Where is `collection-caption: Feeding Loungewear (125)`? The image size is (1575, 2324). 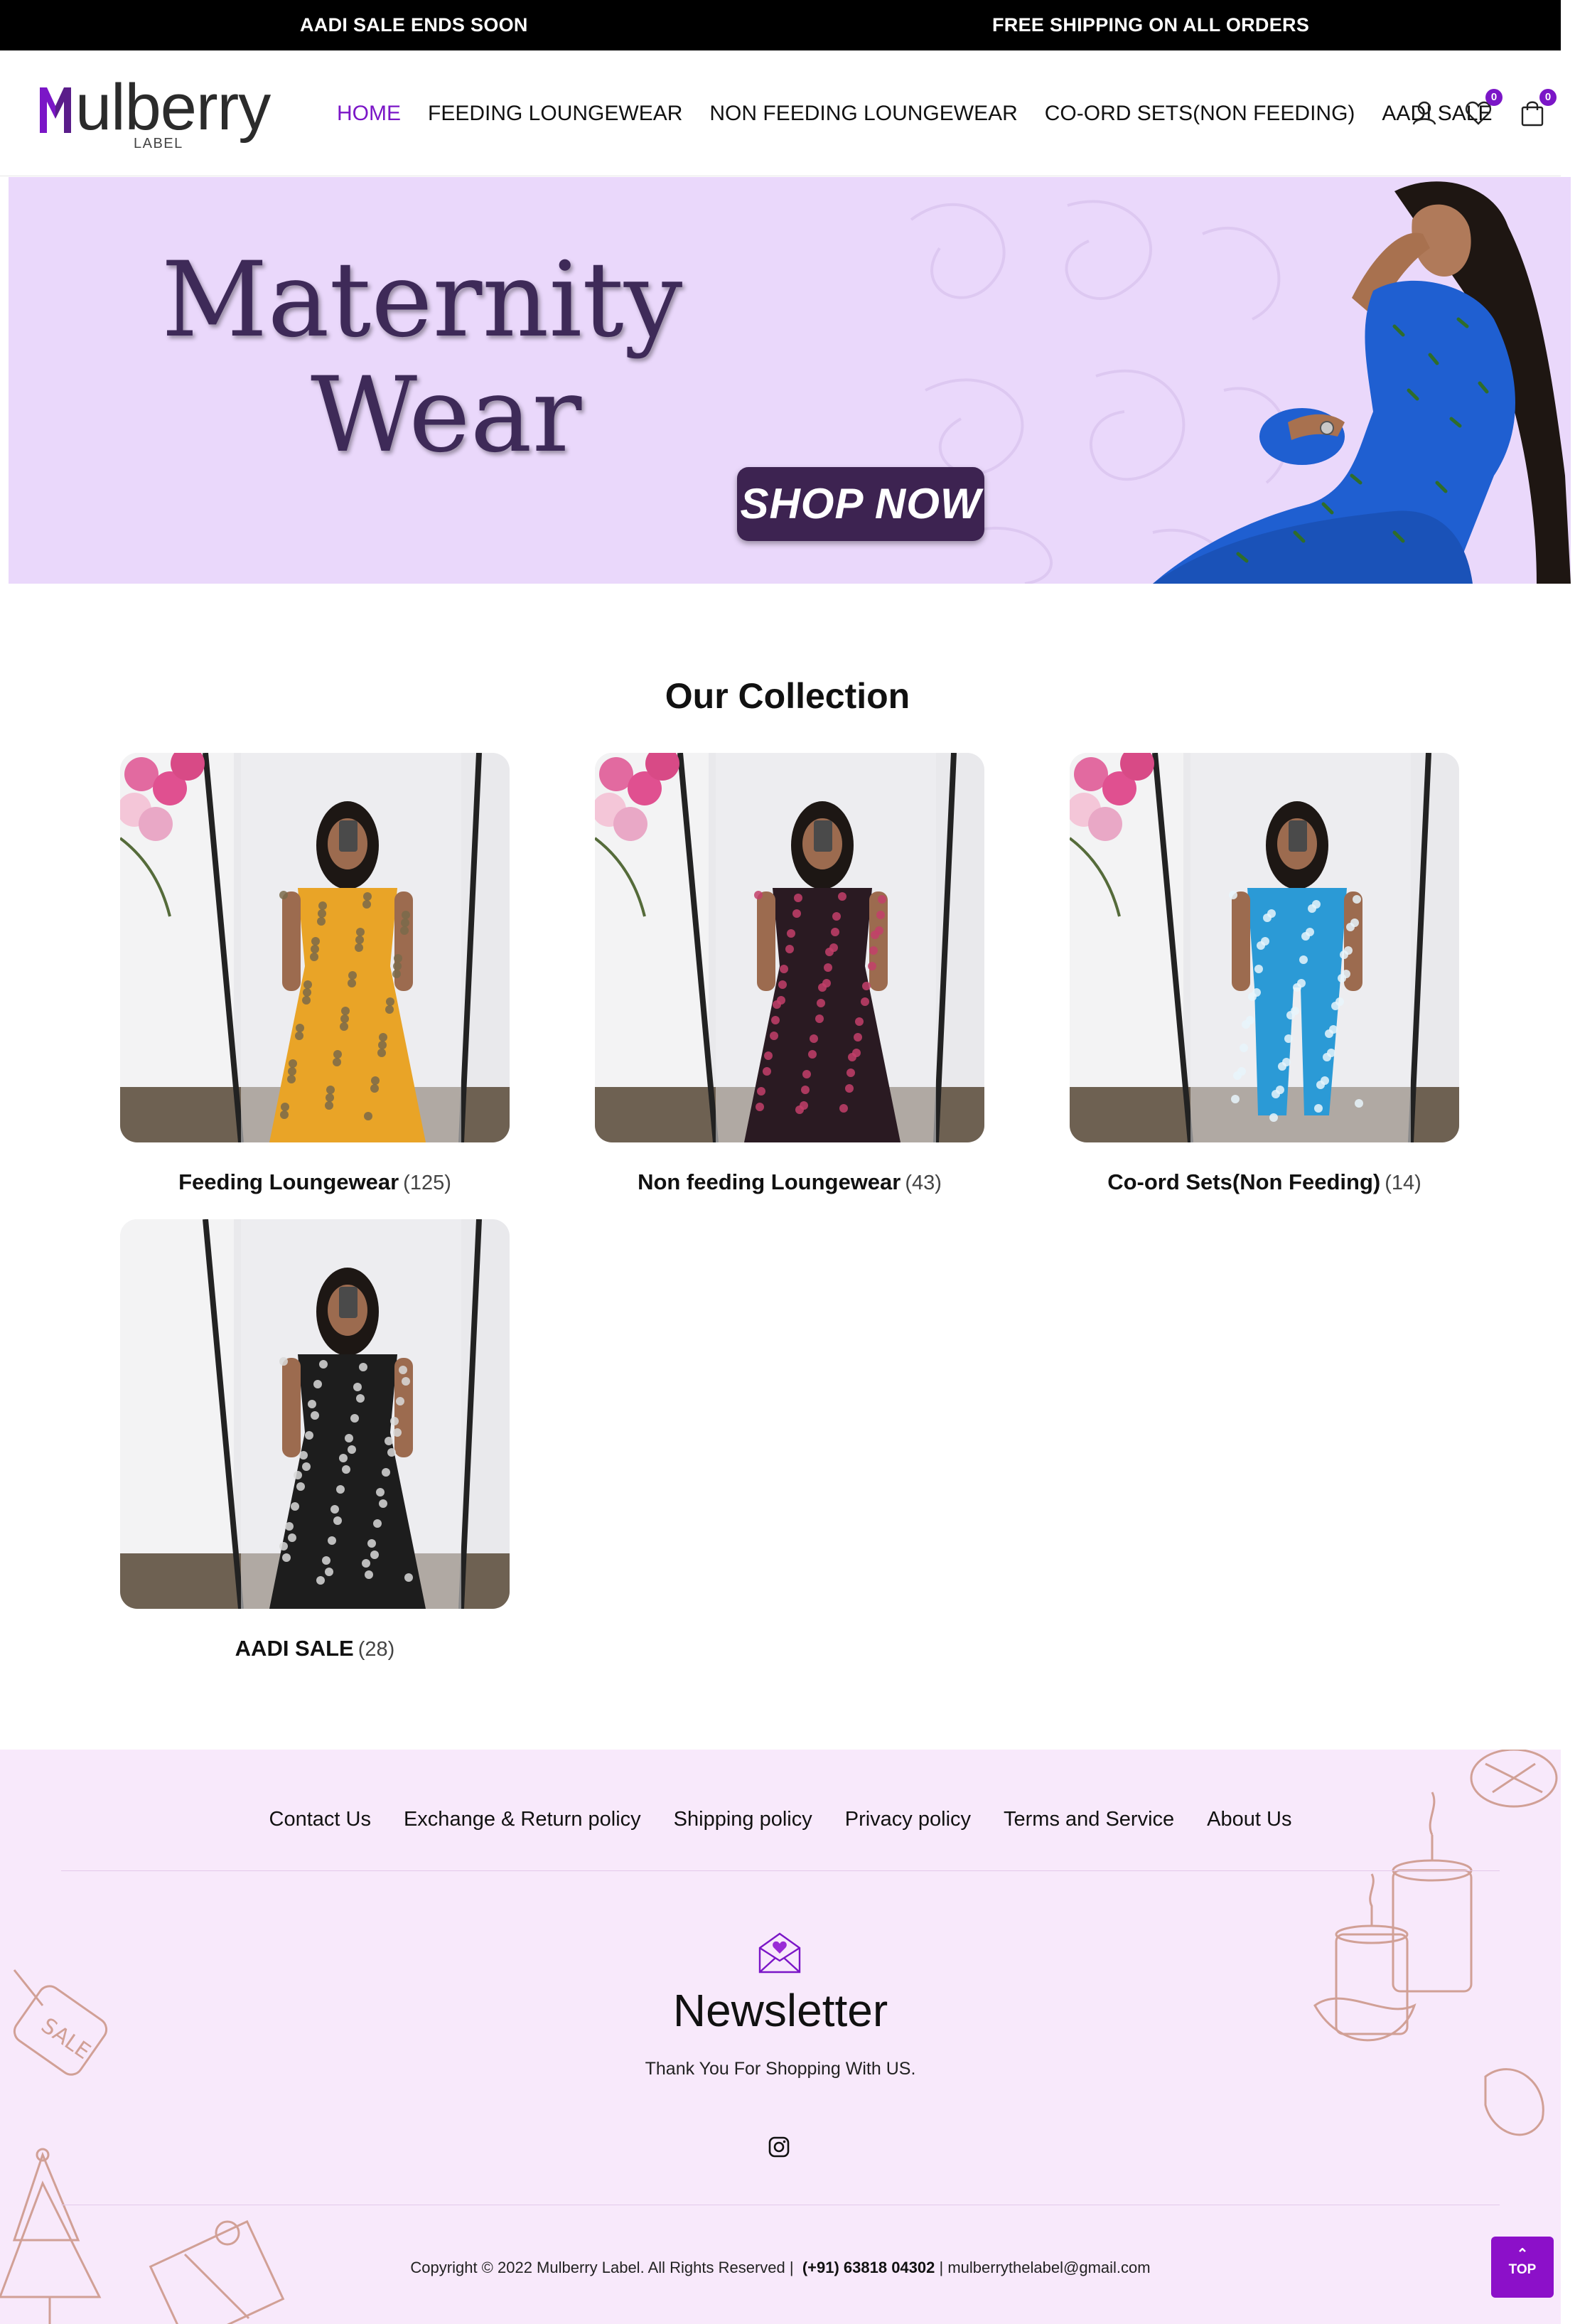 collection-caption: Feeding Loungewear (125) is located at coordinates (315, 1182).